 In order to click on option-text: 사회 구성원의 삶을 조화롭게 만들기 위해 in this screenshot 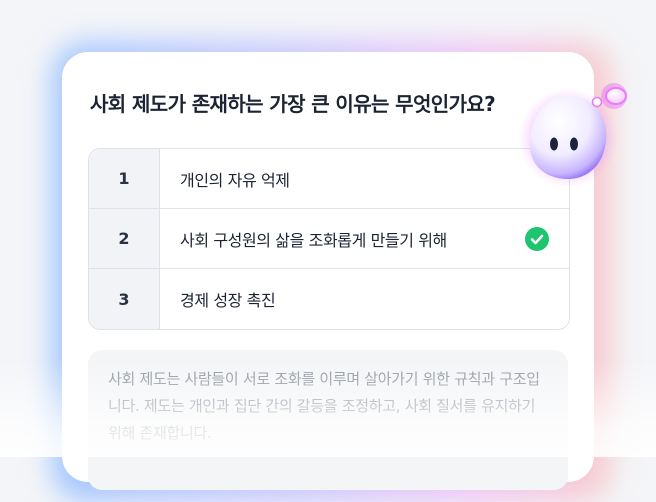, I will do `click(313, 240)`.